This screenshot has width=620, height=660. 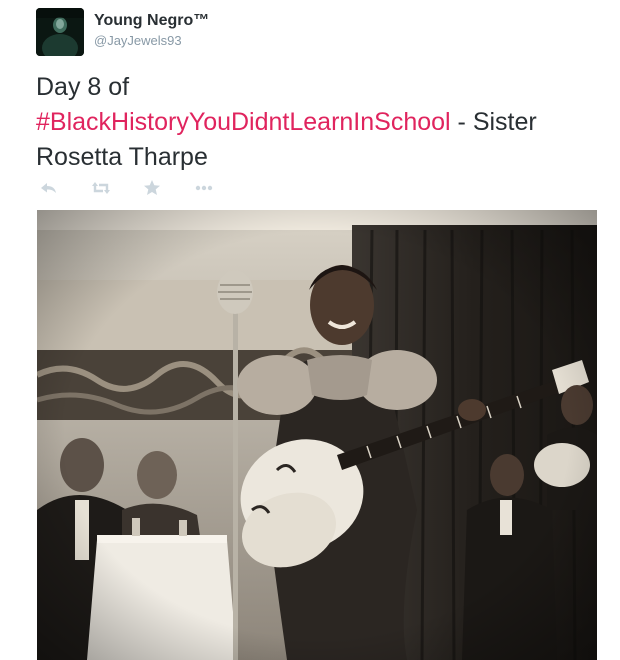 I want to click on reply-icon, so click(x=48, y=188).